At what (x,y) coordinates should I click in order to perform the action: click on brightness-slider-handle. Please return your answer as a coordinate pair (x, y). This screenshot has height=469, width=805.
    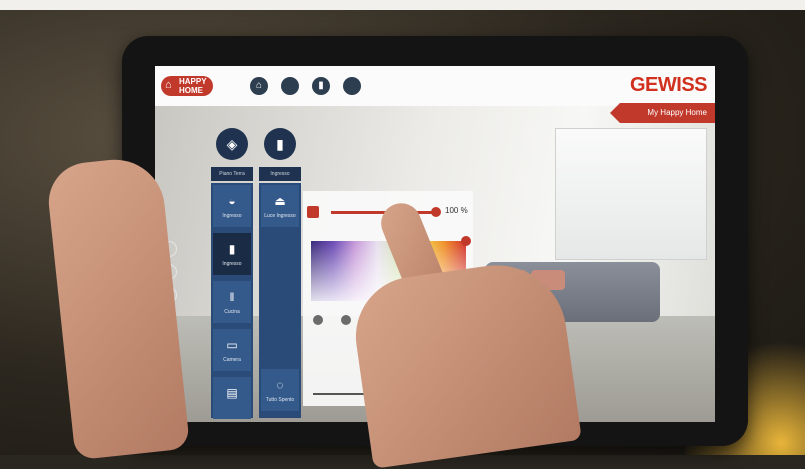
    Looking at the image, I should click on (436, 212).